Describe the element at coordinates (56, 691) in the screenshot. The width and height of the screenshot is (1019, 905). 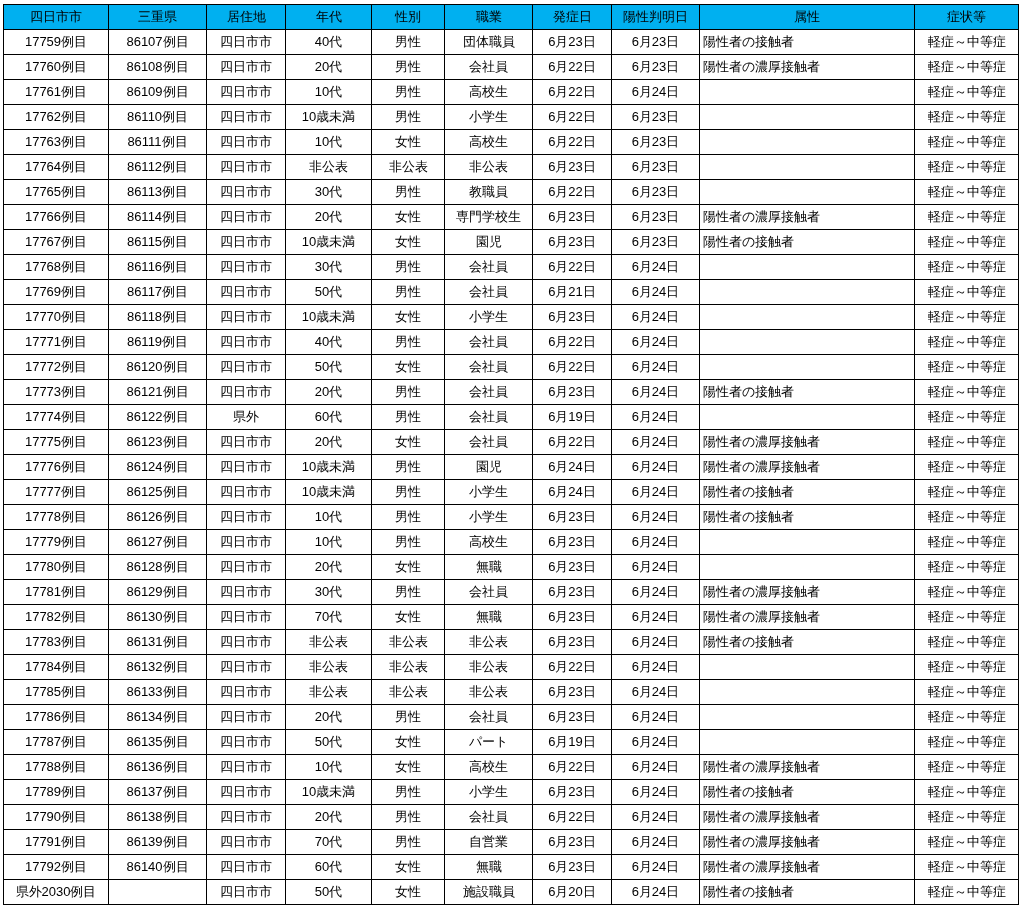
I see `table-cell: 17785例目` at that location.